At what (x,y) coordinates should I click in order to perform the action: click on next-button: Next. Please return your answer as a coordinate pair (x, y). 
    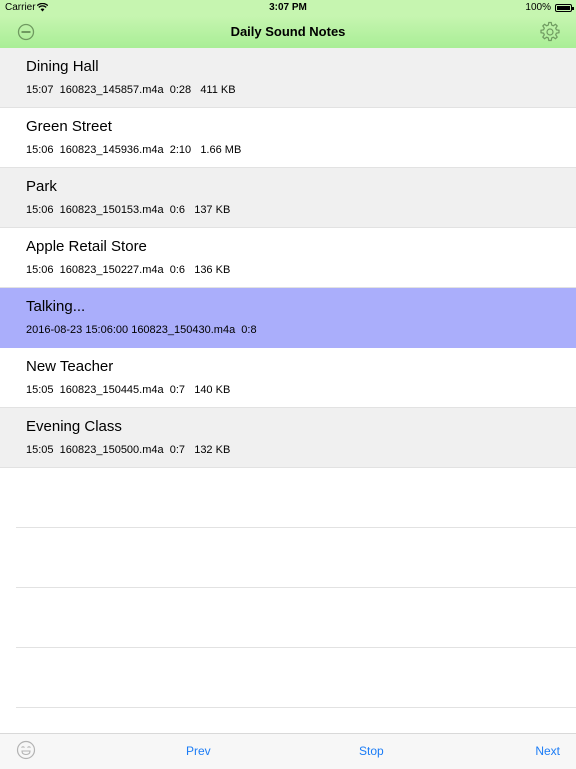
    Looking at the image, I should click on (547, 751).